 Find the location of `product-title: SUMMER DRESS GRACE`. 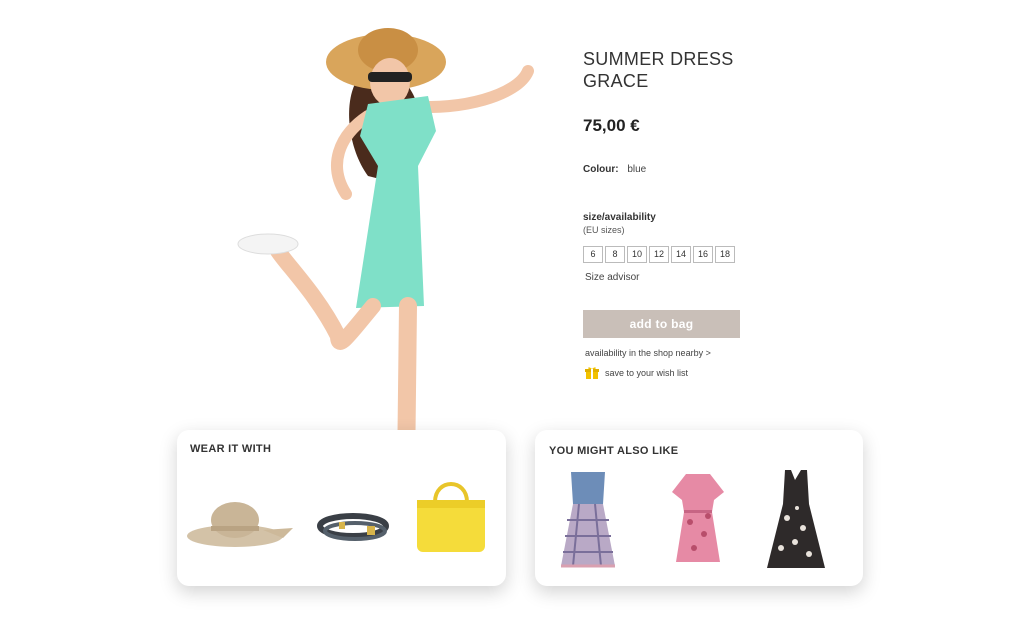

product-title: SUMMER DRESS GRACE is located at coordinates (658, 70).